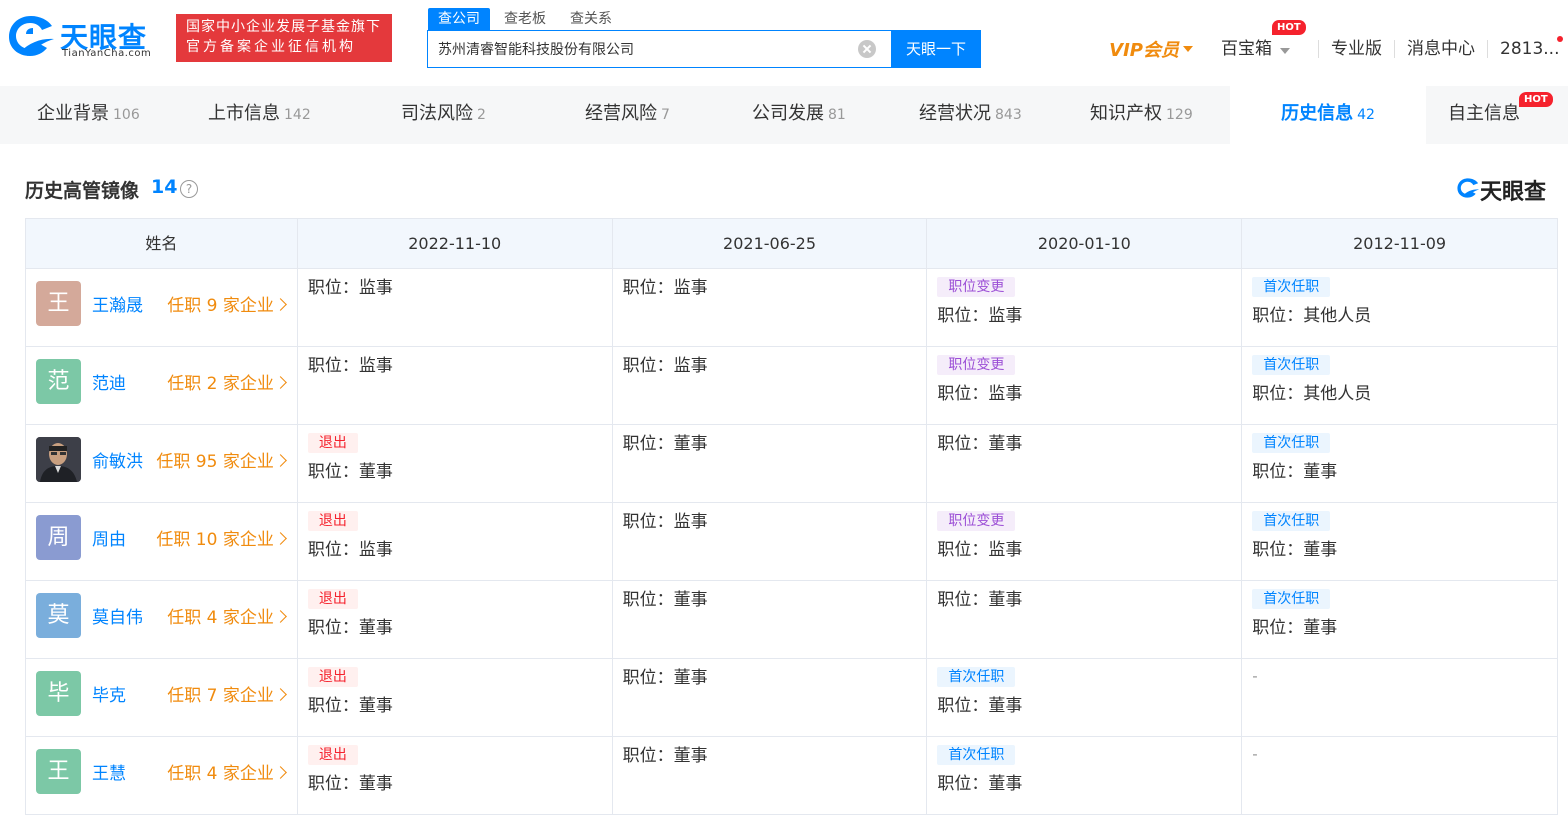 This screenshot has width=1568, height=815. Describe the element at coordinates (788, 113) in the screenshot. I see `tab-label: 公司发展` at that location.